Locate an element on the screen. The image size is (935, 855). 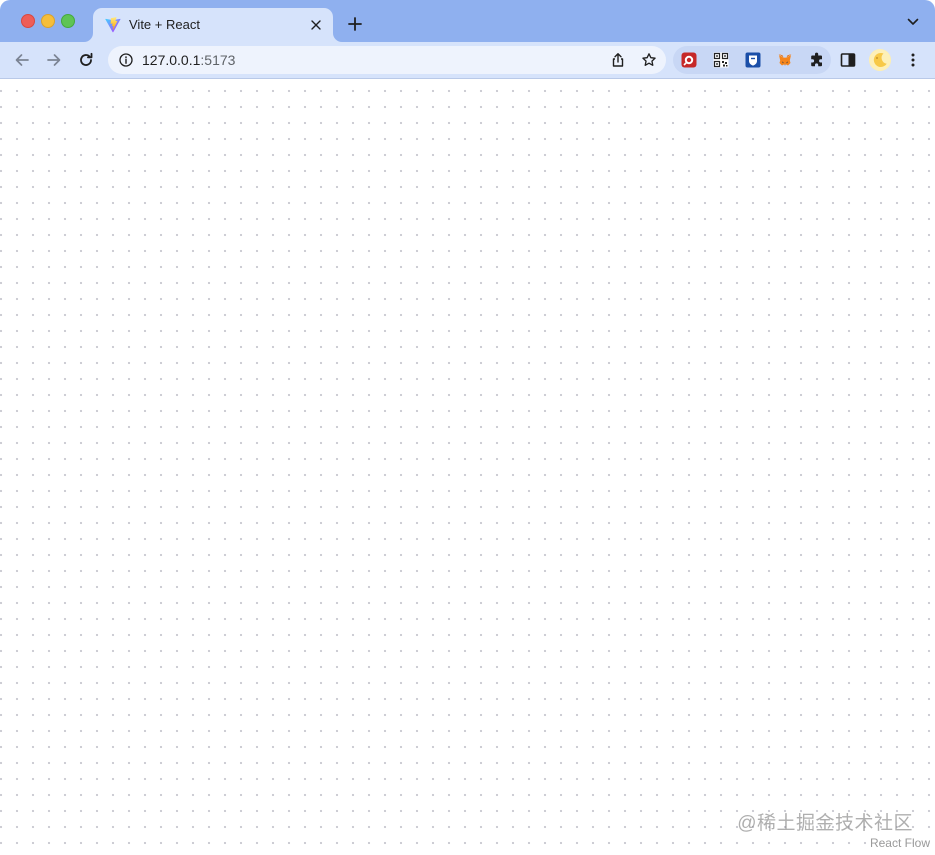
avatar-icon is located at coordinates (880, 60).